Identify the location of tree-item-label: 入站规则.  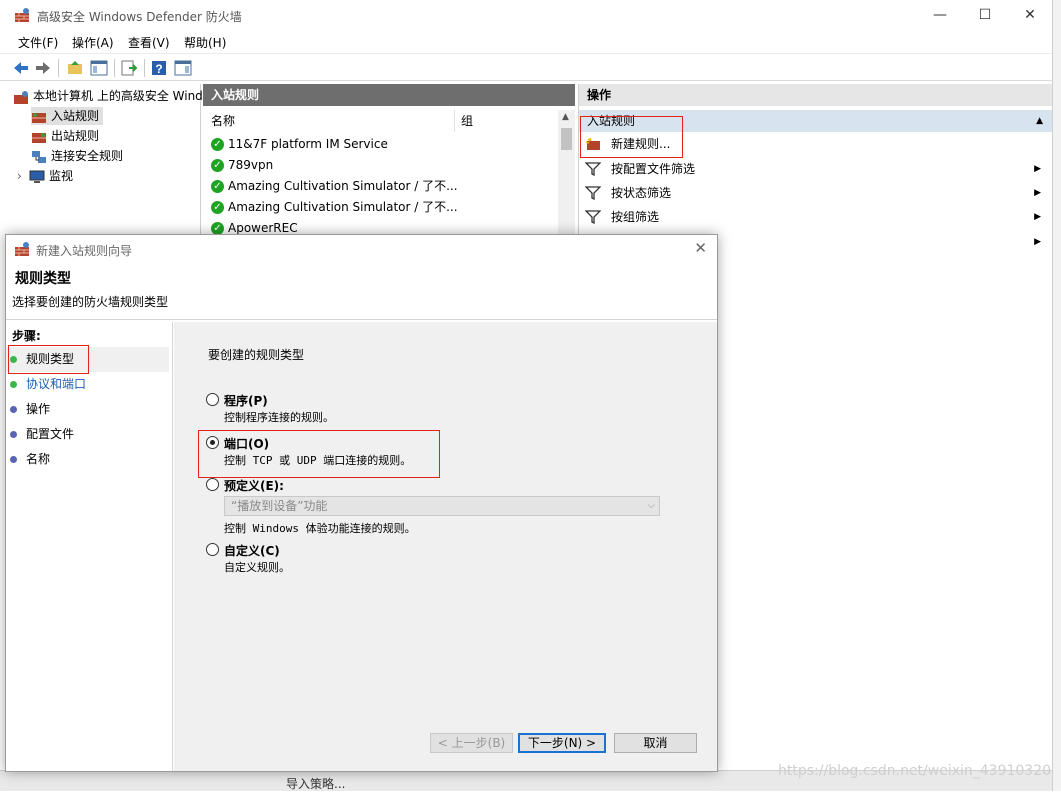
(75, 116).